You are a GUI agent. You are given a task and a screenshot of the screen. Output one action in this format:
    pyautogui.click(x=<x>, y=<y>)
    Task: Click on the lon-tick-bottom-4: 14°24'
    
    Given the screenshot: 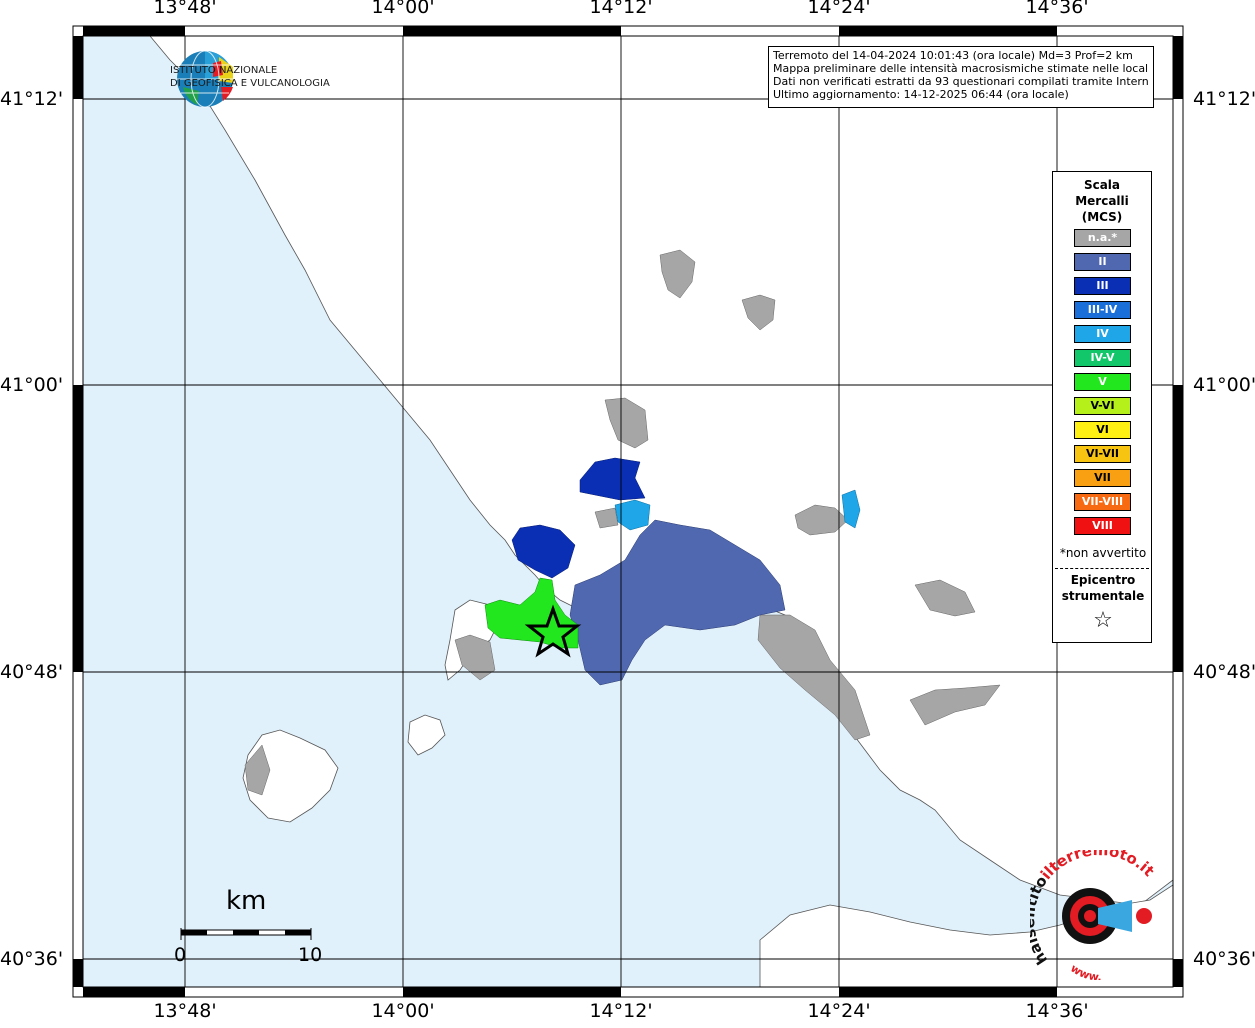 What is the action you would take?
    pyautogui.click(x=839, y=1011)
    